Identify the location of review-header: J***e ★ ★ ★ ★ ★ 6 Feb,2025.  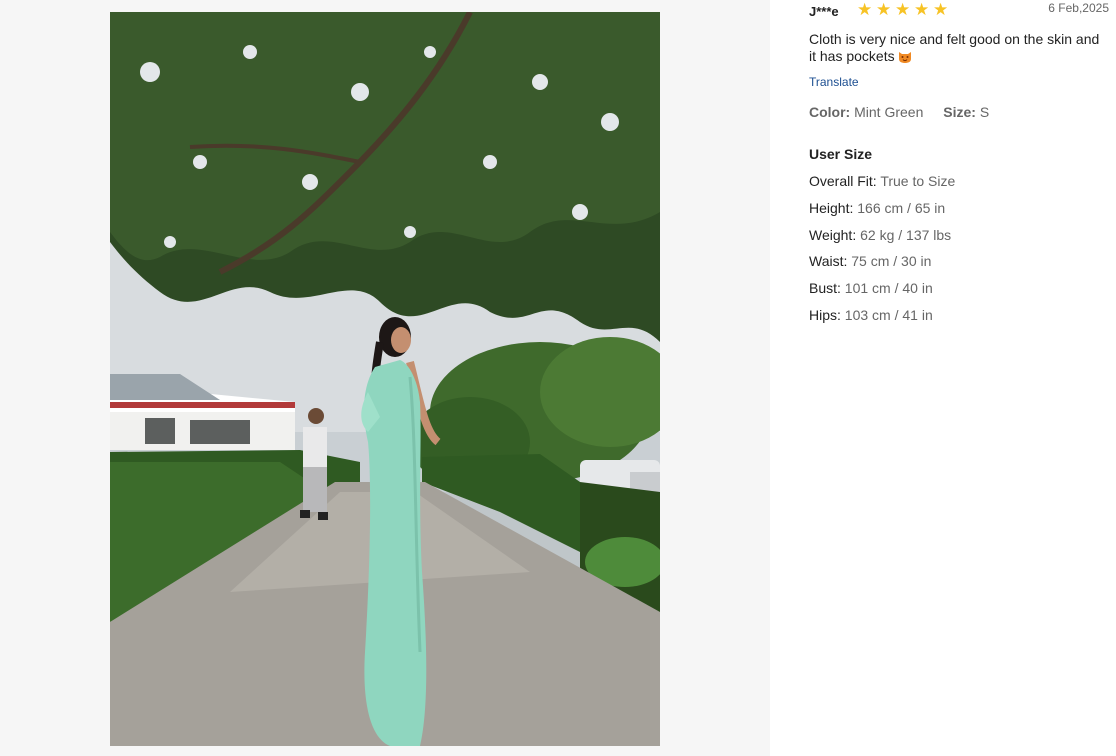
(959, 11).